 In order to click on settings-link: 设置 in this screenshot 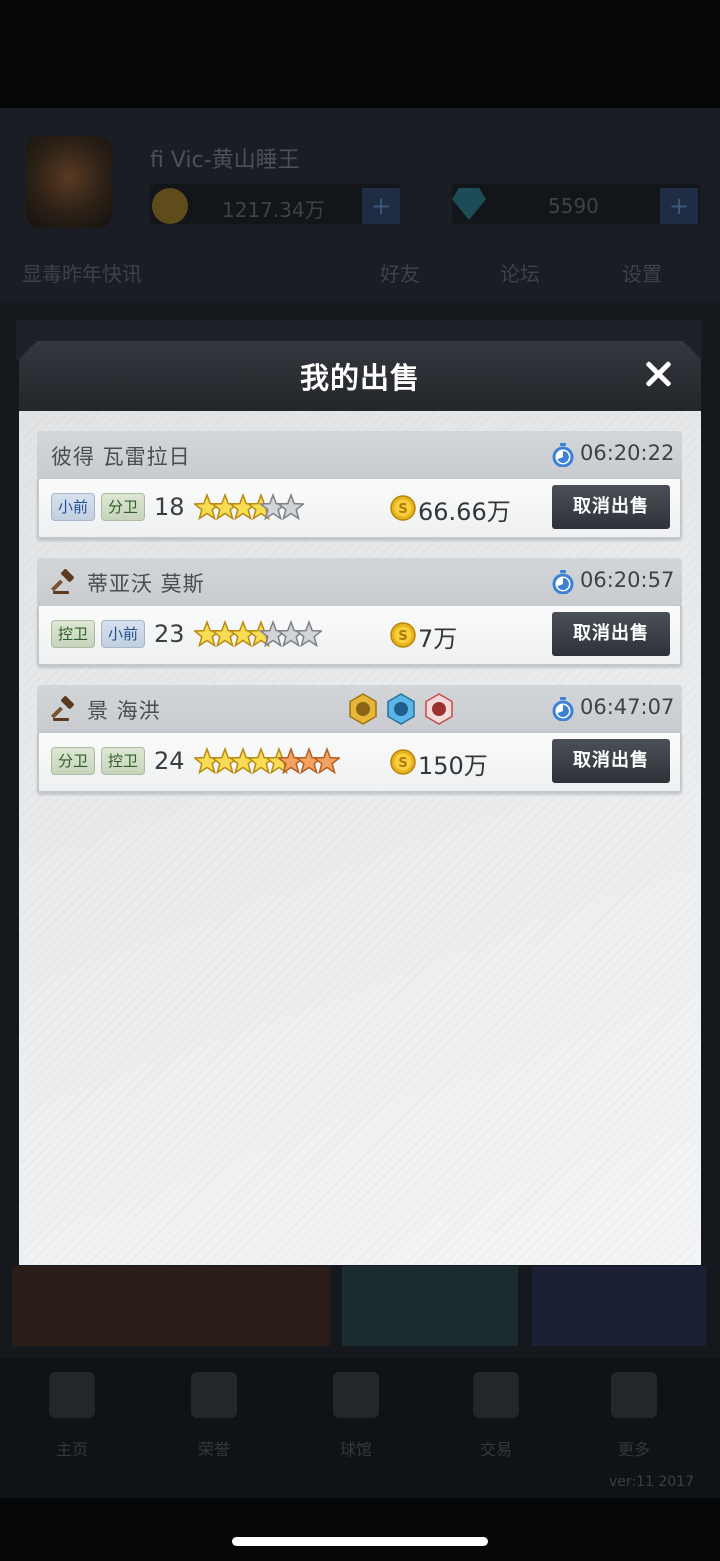, I will do `click(642, 272)`.